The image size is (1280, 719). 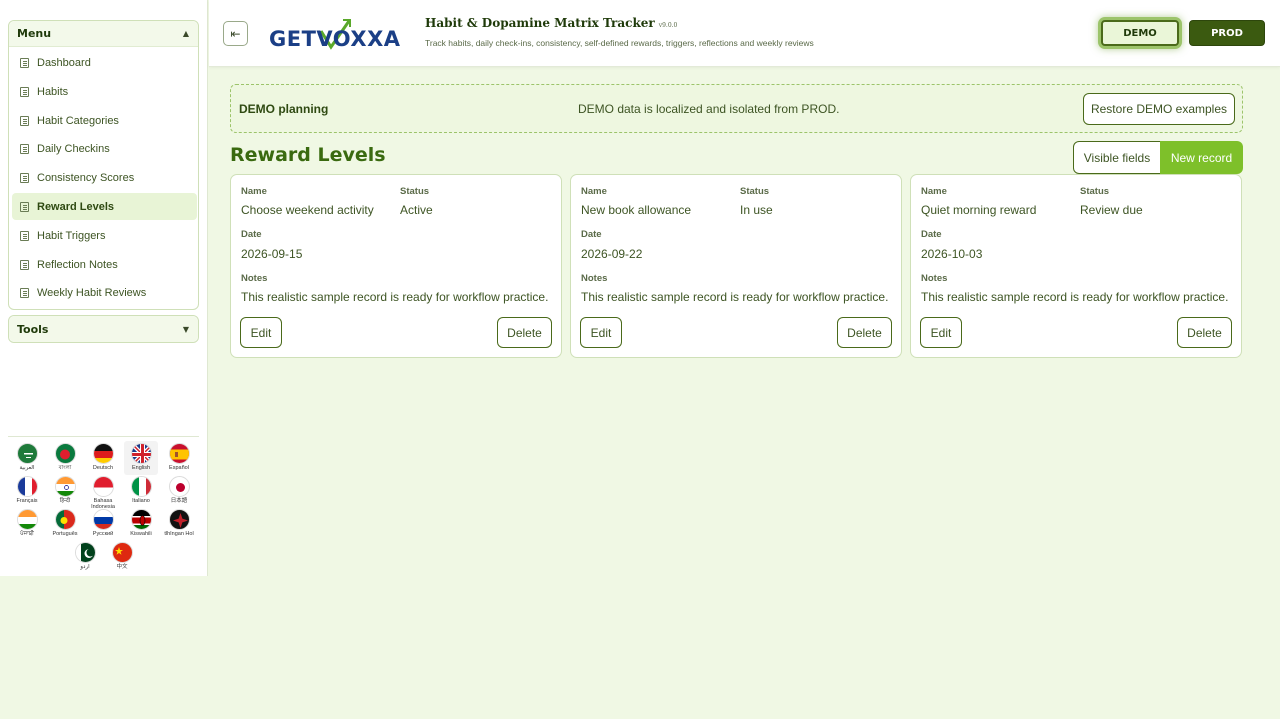 I want to click on app-version: v9.0.0, so click(x=668, y=25).